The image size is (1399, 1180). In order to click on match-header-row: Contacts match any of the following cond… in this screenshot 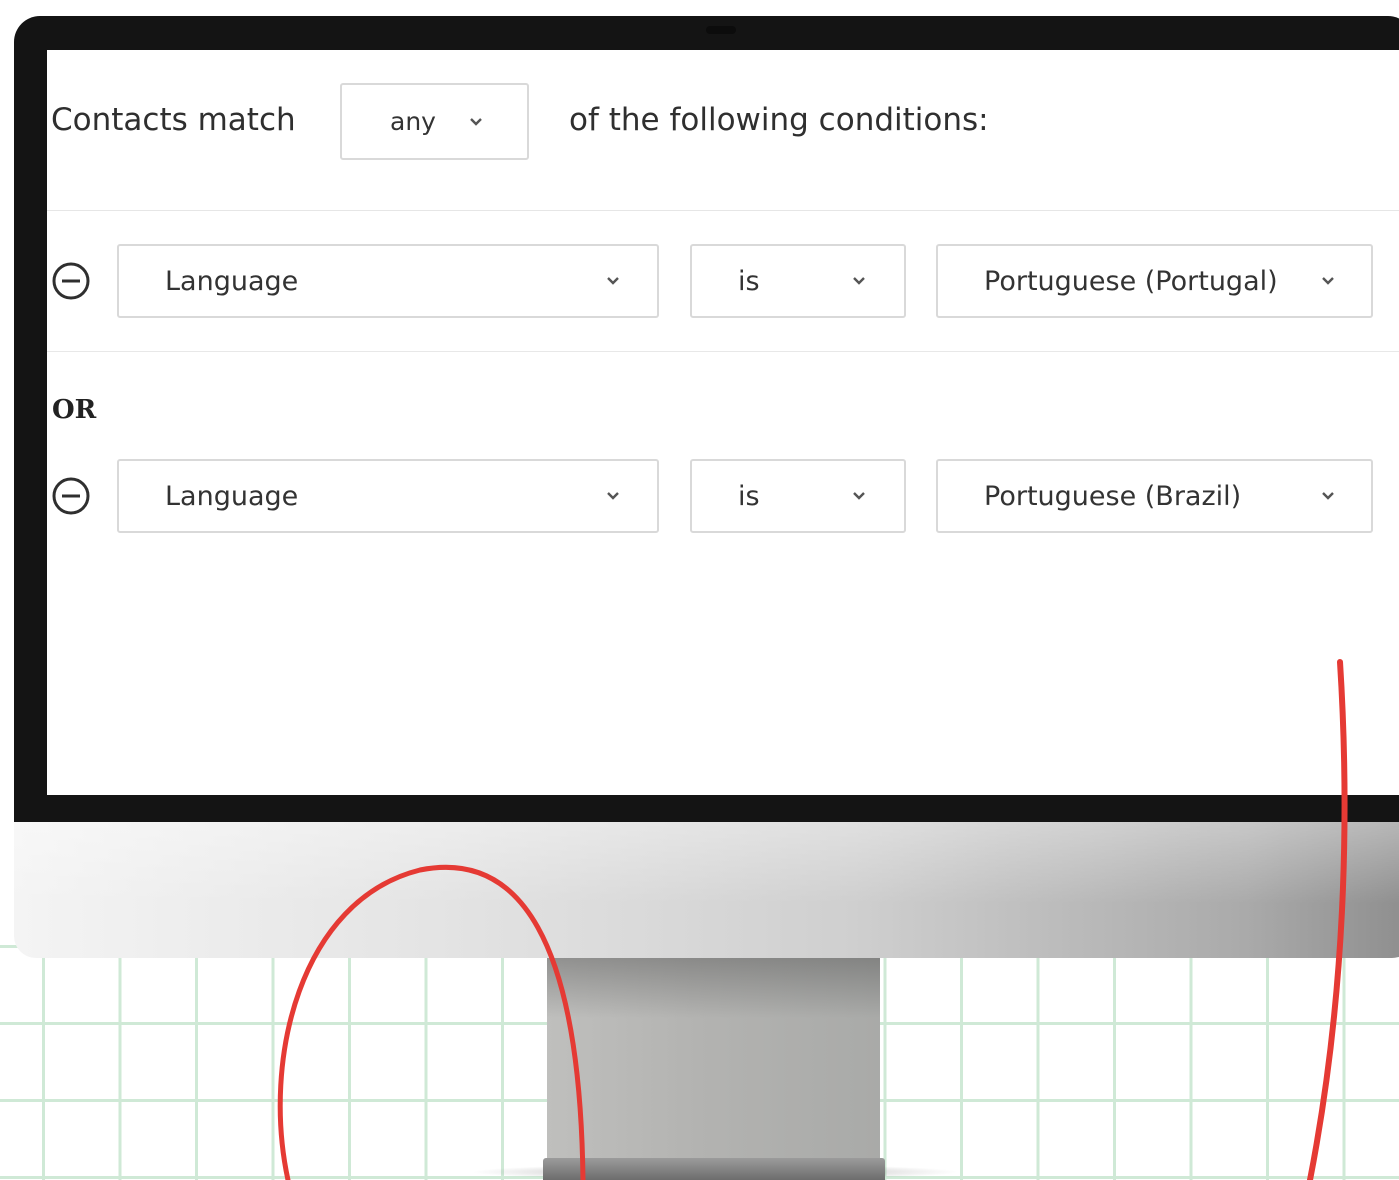, I will do `click(723, 130)`.